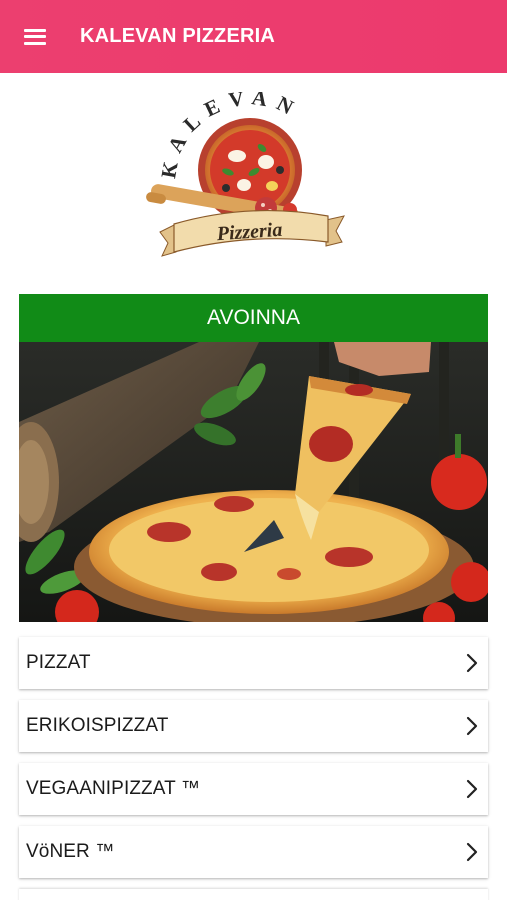  What do you see at coordinates (253, 663) in the screenshot?
I see `category-item-pizzat: PIZZAT` at bounding box center [253, 663].